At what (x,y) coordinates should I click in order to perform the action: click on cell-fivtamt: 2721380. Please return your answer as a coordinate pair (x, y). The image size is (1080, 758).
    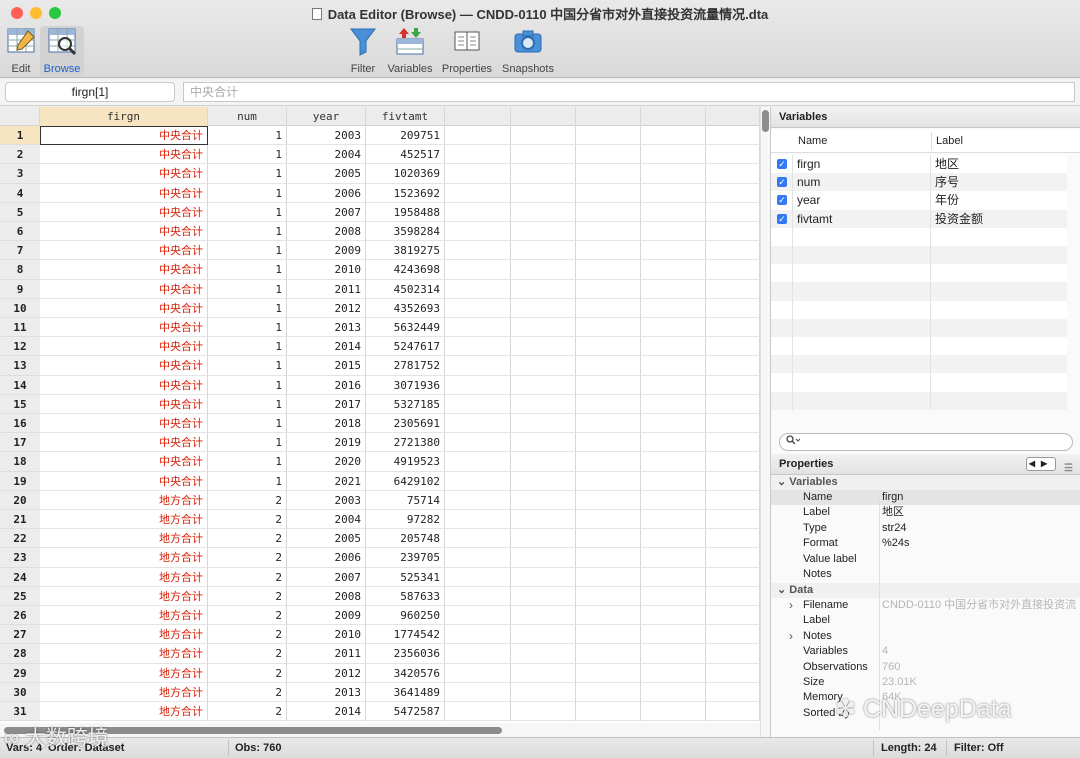
    Looking at the image, I should click on (405, 443).